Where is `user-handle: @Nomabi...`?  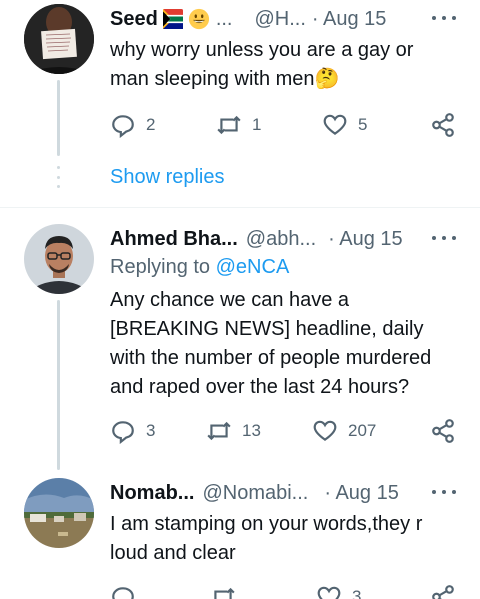 user-handle: @Nomabi... is located at coordinates (255, 493).